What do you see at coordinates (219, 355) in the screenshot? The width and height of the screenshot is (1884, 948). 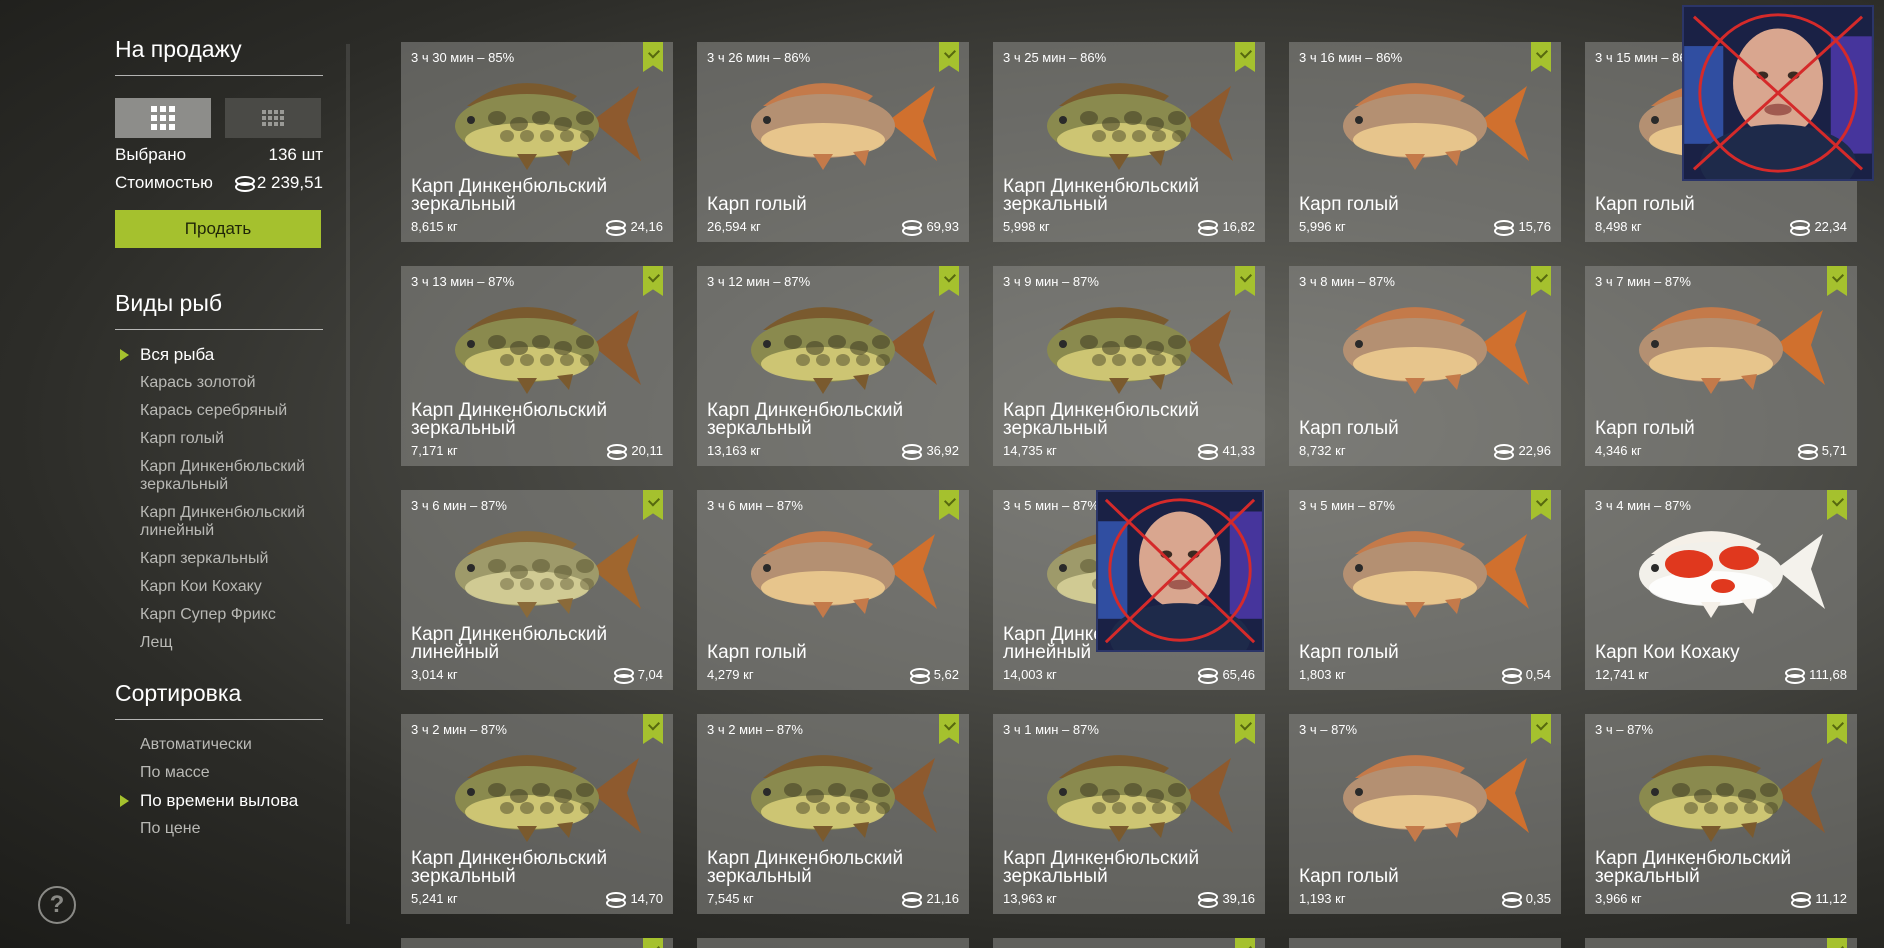 I see `species-filter-item: Вся рыба` at bounding box center [219, 355].